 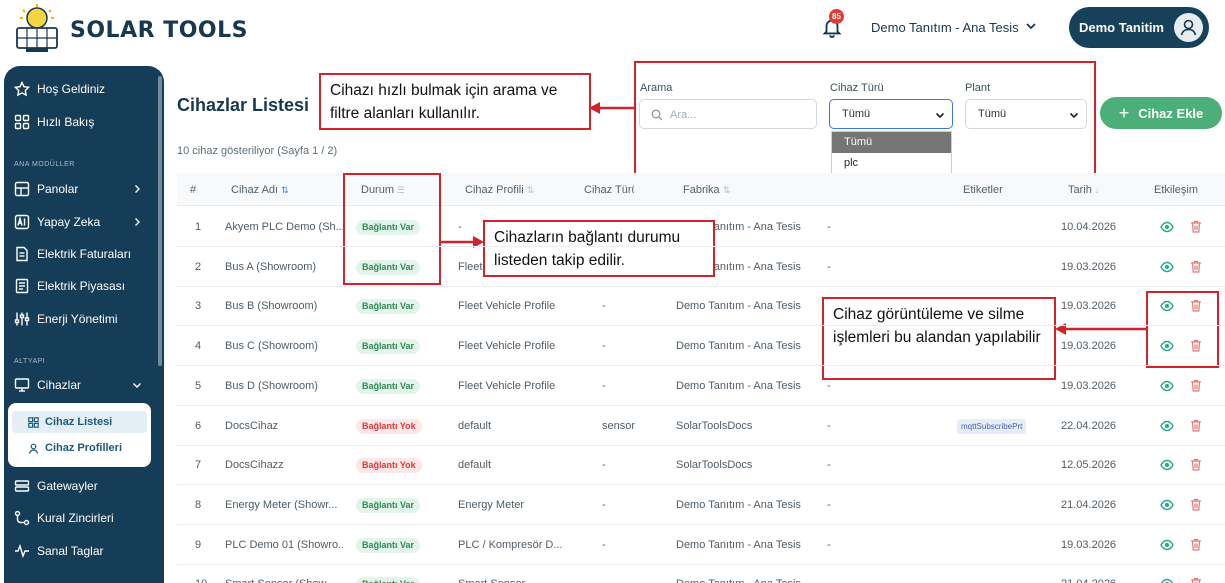 I want to click on column-header-name: Cihaz Adı ⇅, so click(x=260, y=190).